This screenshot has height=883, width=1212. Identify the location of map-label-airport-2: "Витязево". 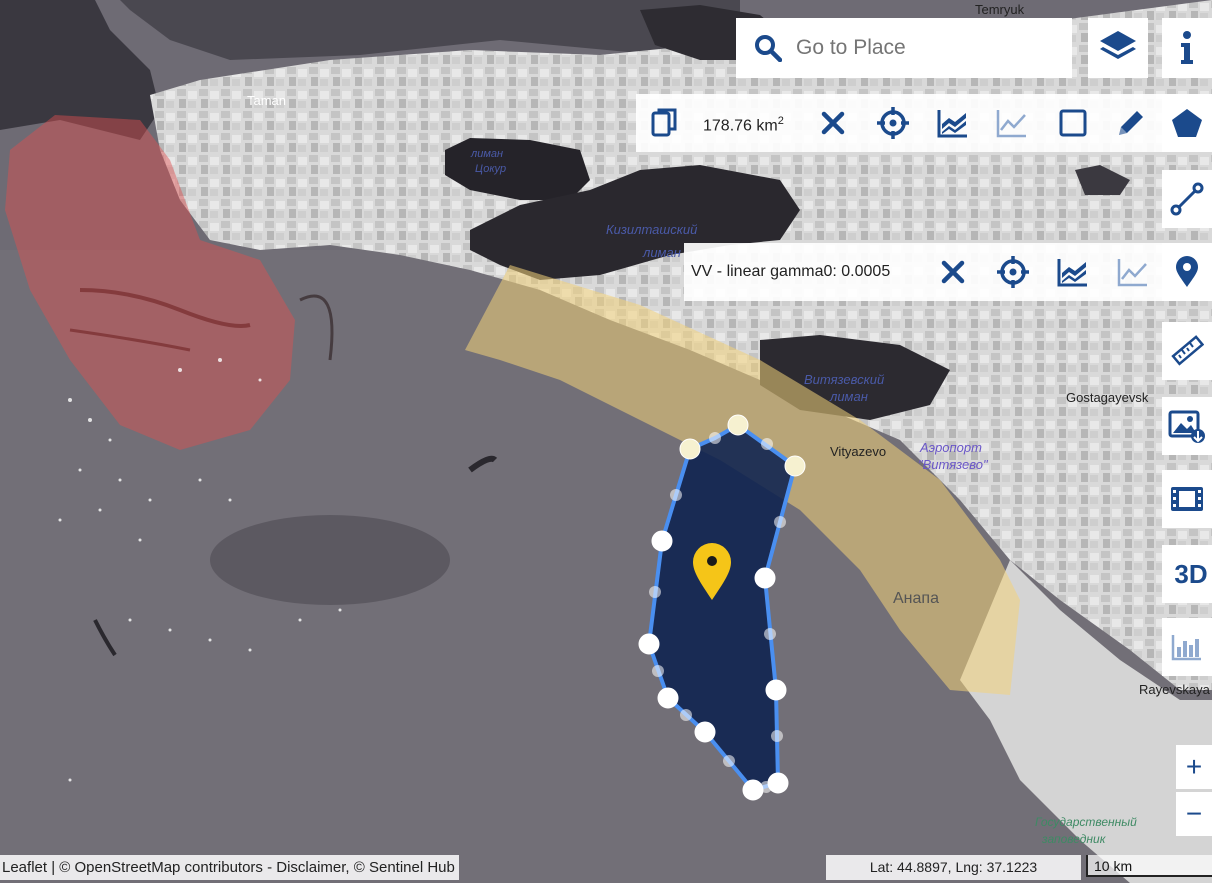
(953, 464).